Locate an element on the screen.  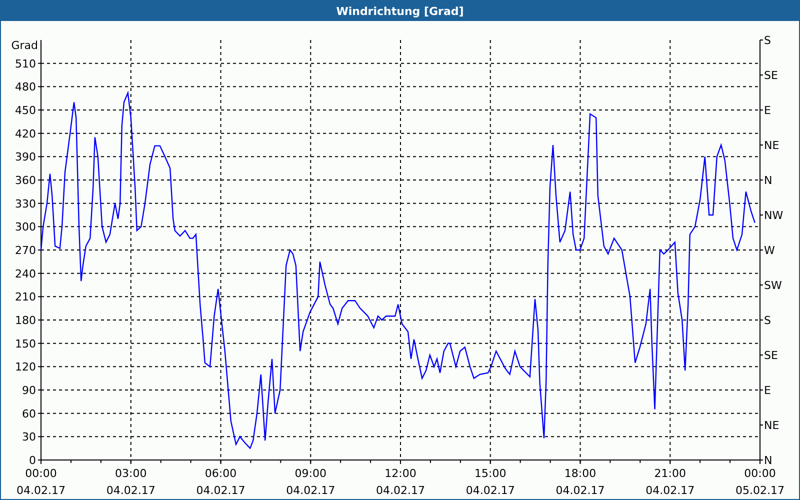
y-tick-label: 450 is located at coordinates (25, 110).